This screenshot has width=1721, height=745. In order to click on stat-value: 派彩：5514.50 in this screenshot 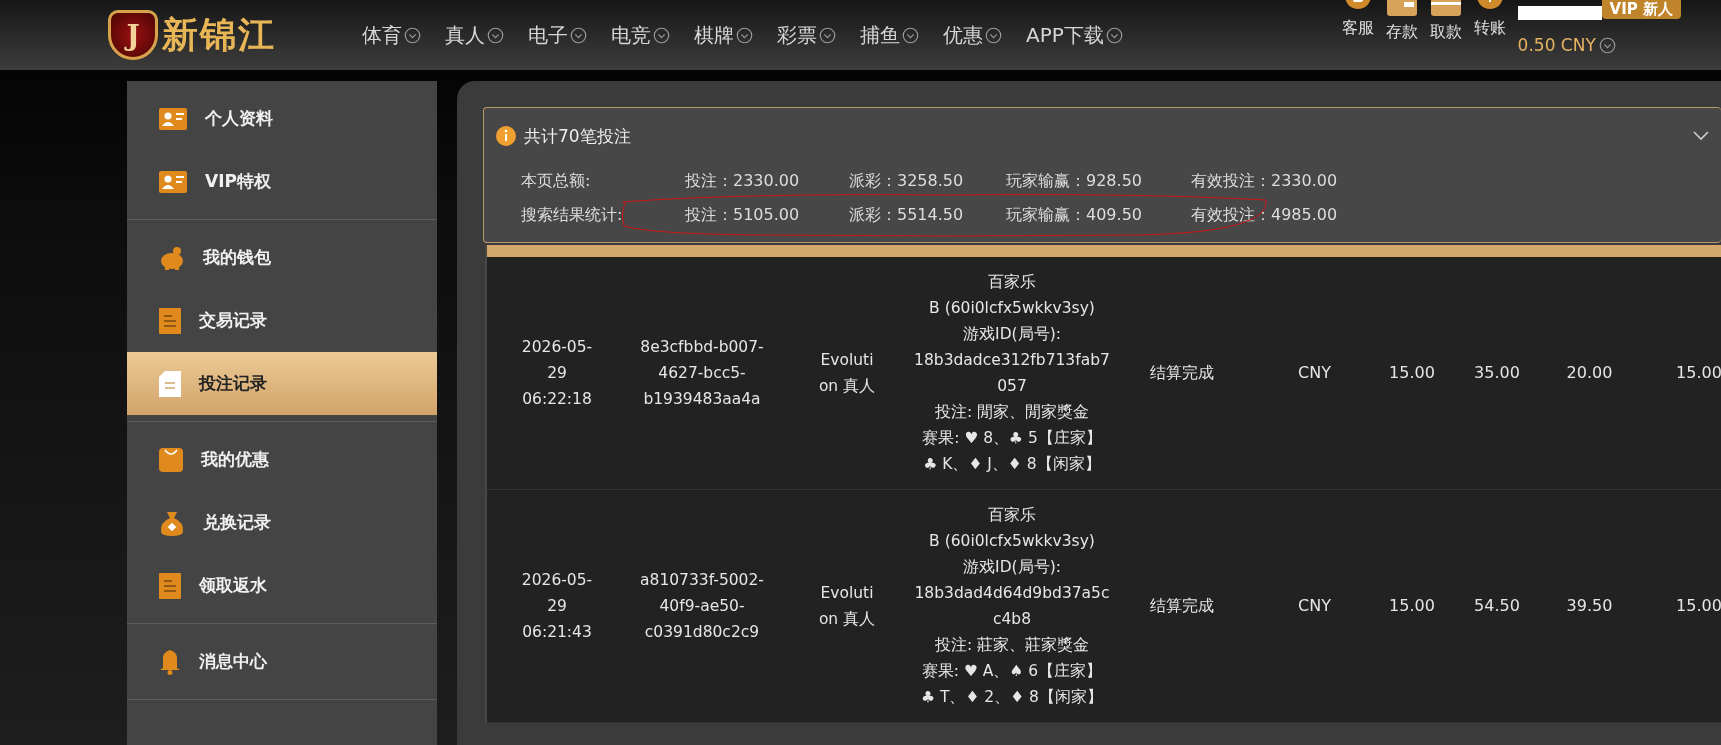, I will do `click(907, 215)`.